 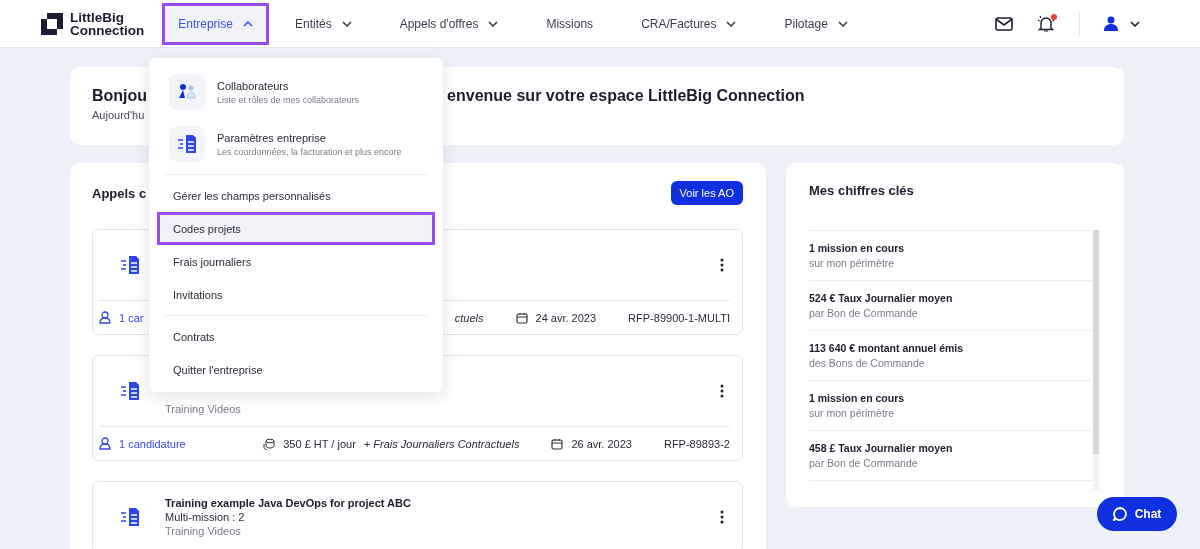 What do you see at coordinates (272, 137) in the screenshot?
I see `menu-item-title: Paramètres entreprise` at bounding box center [272, 137].